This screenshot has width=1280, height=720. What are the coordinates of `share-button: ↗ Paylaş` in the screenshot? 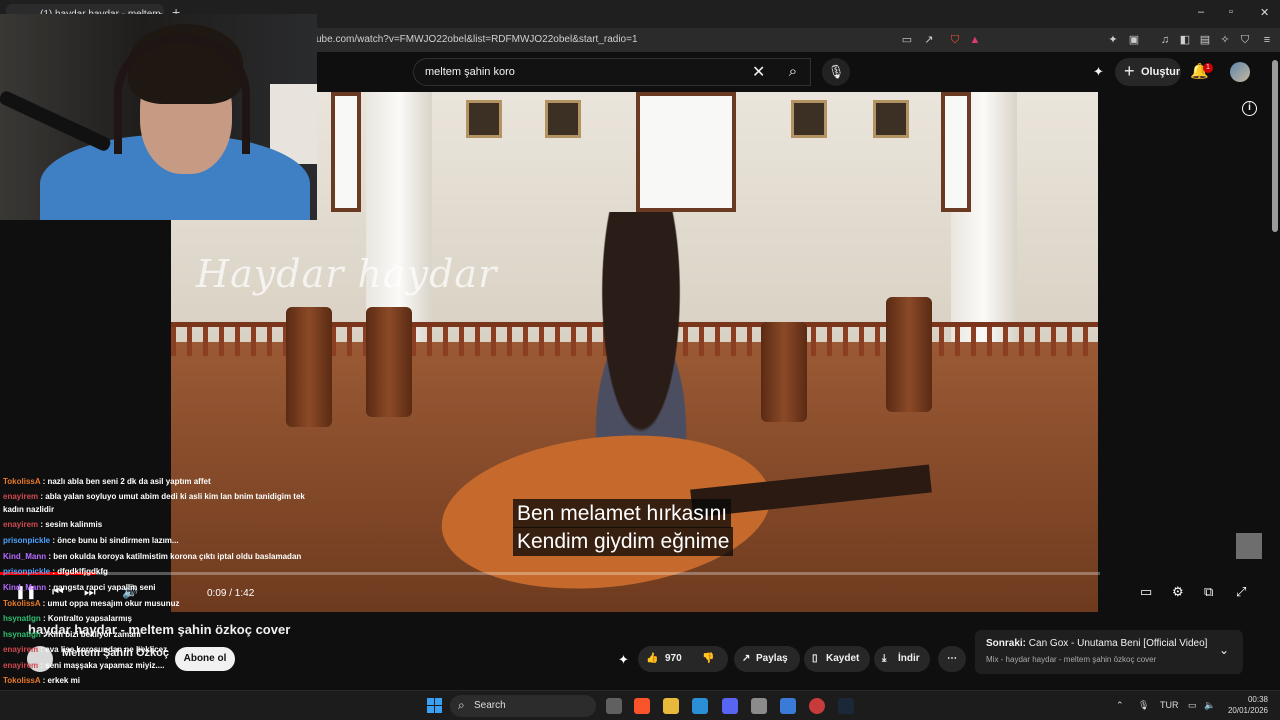 It's located at (767, 659).